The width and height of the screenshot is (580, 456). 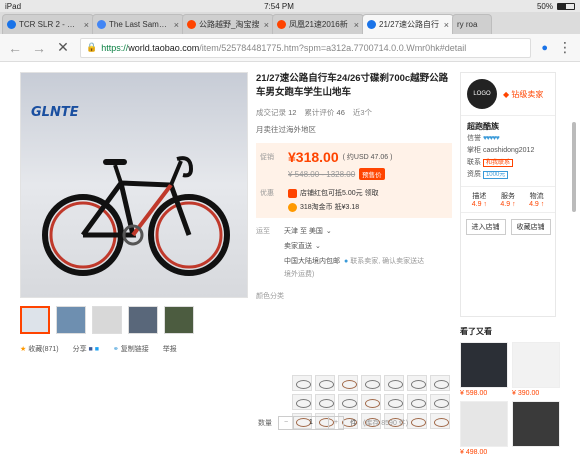 What do you see at coordinates (303, 231) in the screenshot?
I see `ship-to-selector: 天津 至 美国` at bounding box center [303, 231].